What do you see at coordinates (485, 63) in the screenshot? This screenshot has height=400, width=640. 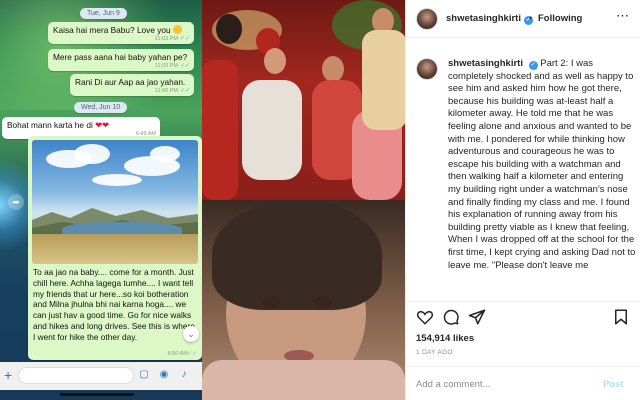 I see `caption-username: shwetasinghkirti` at bounding box center [485, 63].